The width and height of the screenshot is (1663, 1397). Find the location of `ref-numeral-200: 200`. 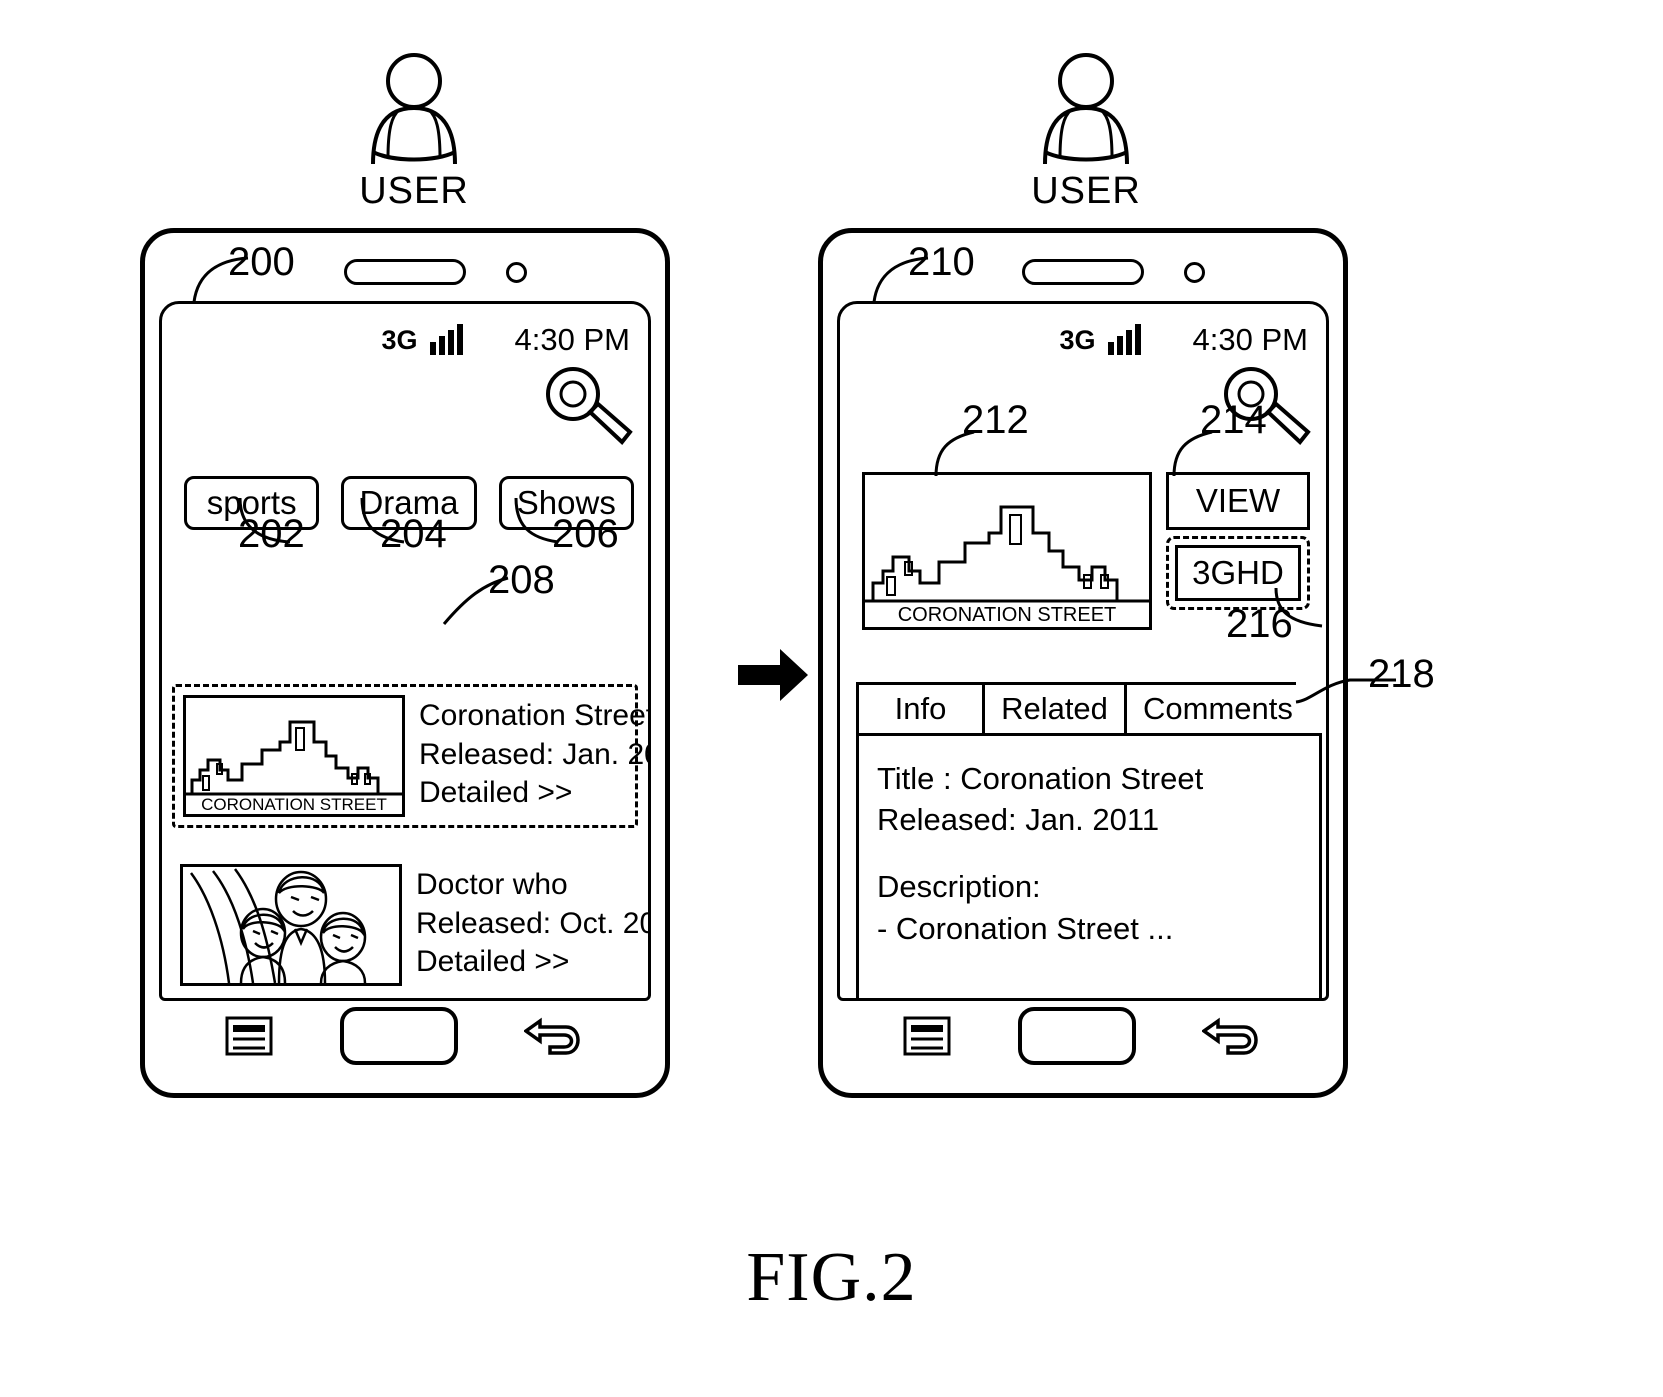

ref-numeral-200: 200 is located at coordinates (261, 262).